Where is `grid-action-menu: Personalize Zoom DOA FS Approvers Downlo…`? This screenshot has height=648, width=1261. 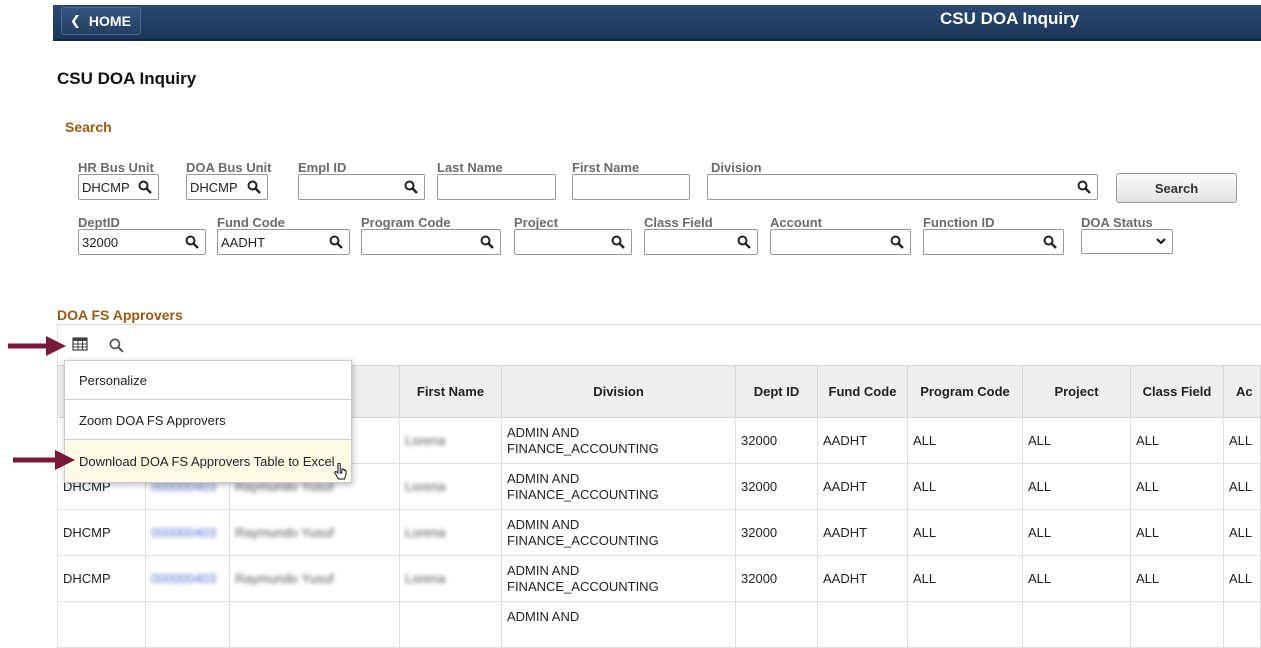 grid-action-menu: Personalize Zoom DOA FS Approvers Downlo… is located at coordinates (208, 421).